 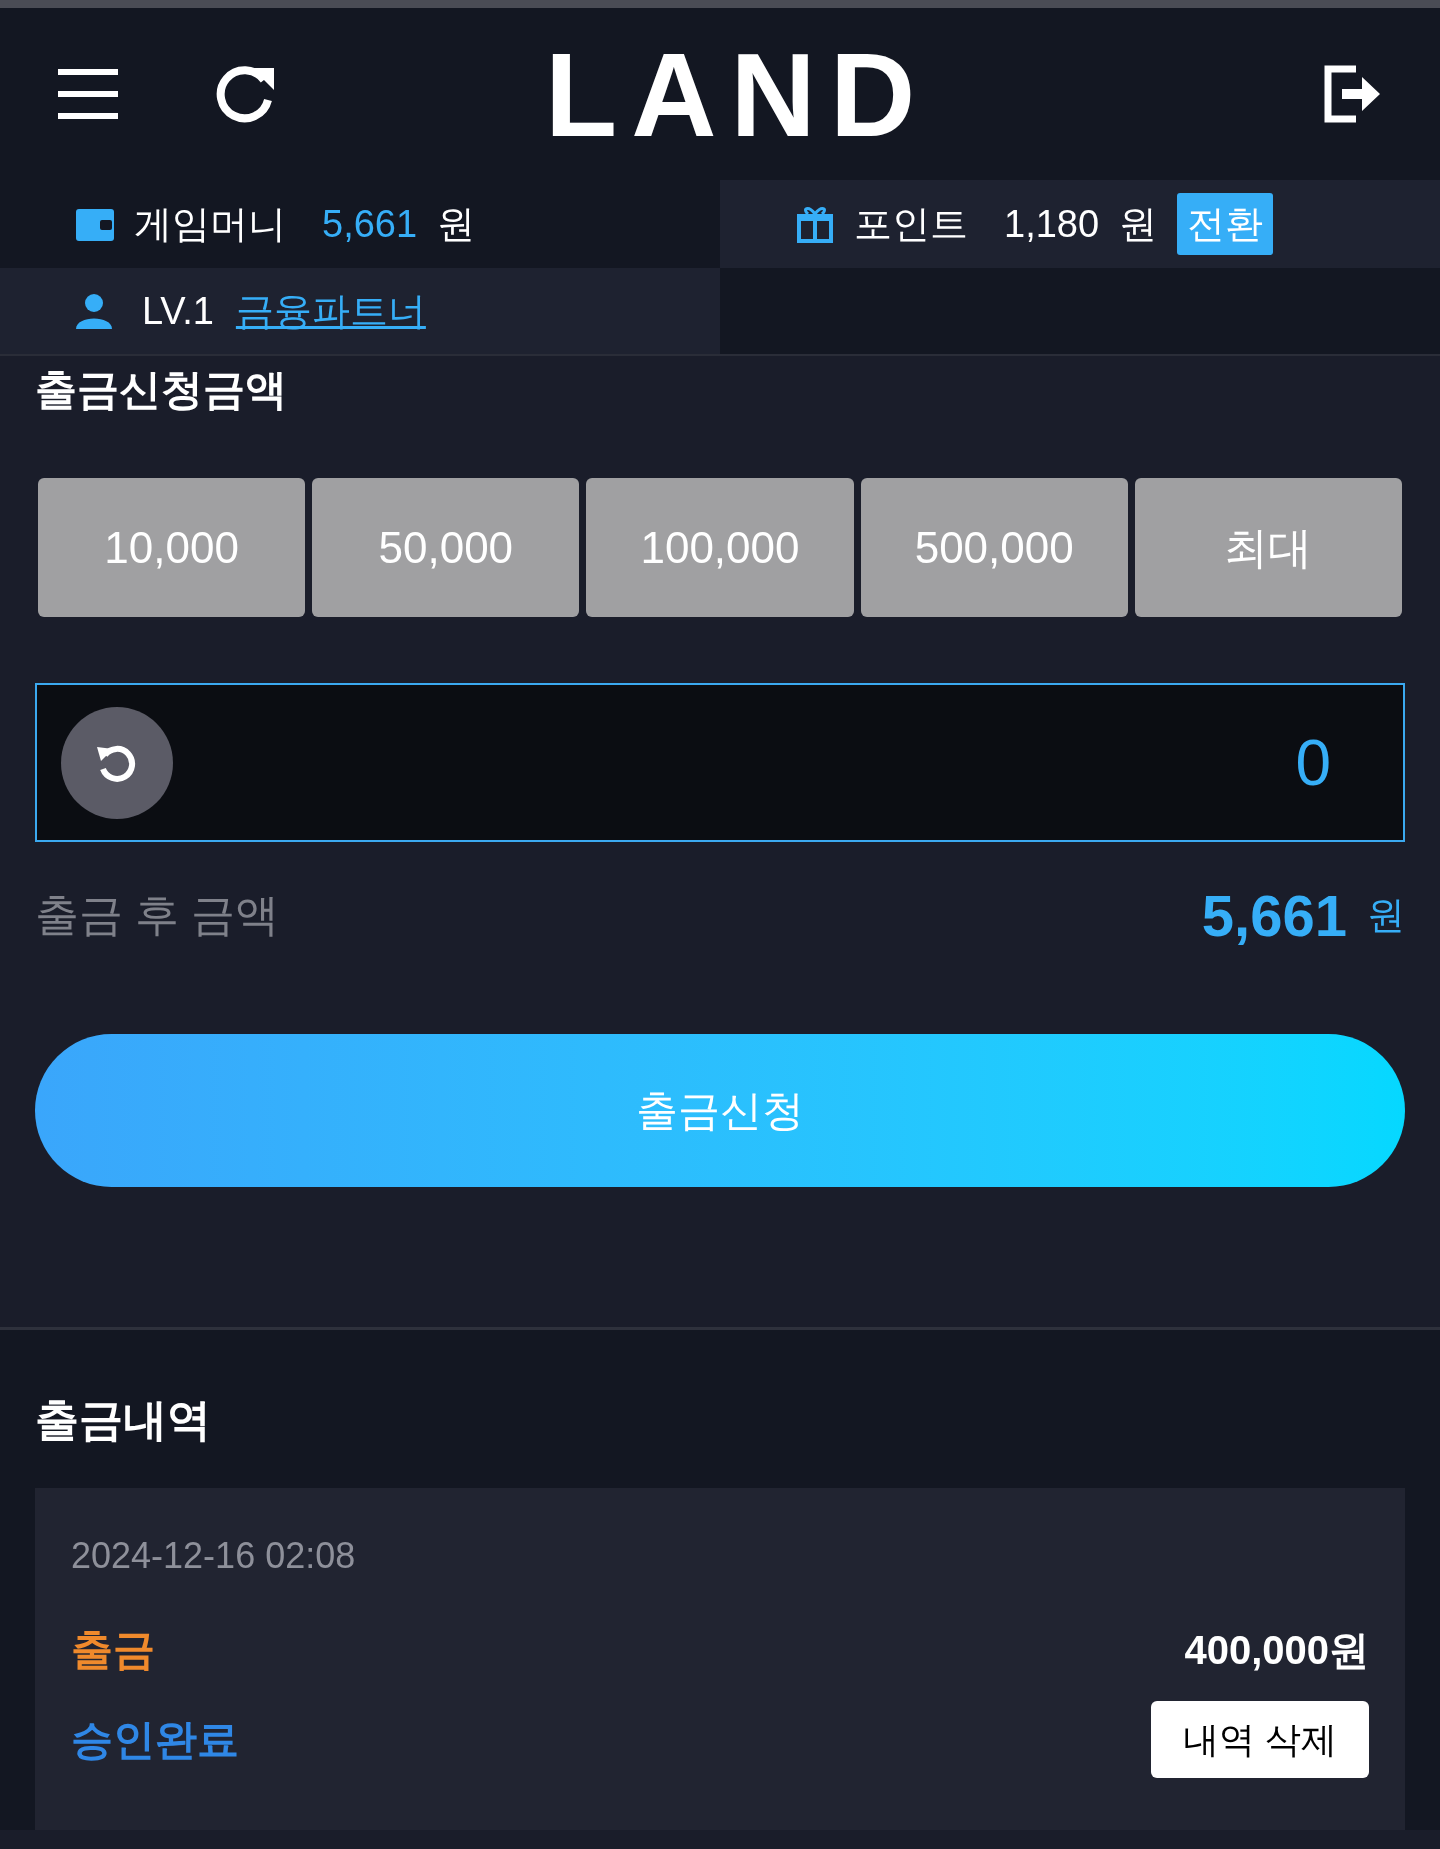 I want to click on logo: LAND, so click(x=737, y=95).